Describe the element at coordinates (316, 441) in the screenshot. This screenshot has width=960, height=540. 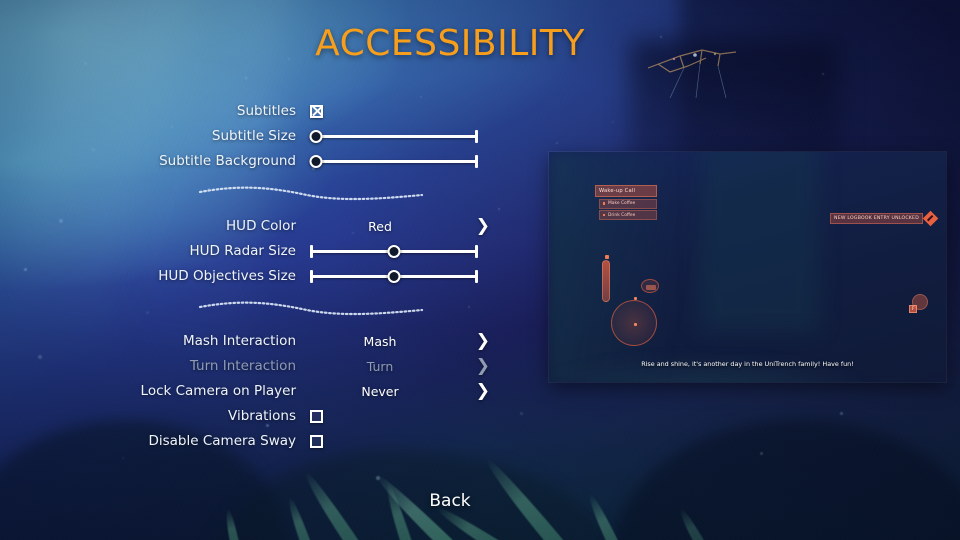
I see `checkbox-disable-camera-sway-unchecked-icon` at that location.